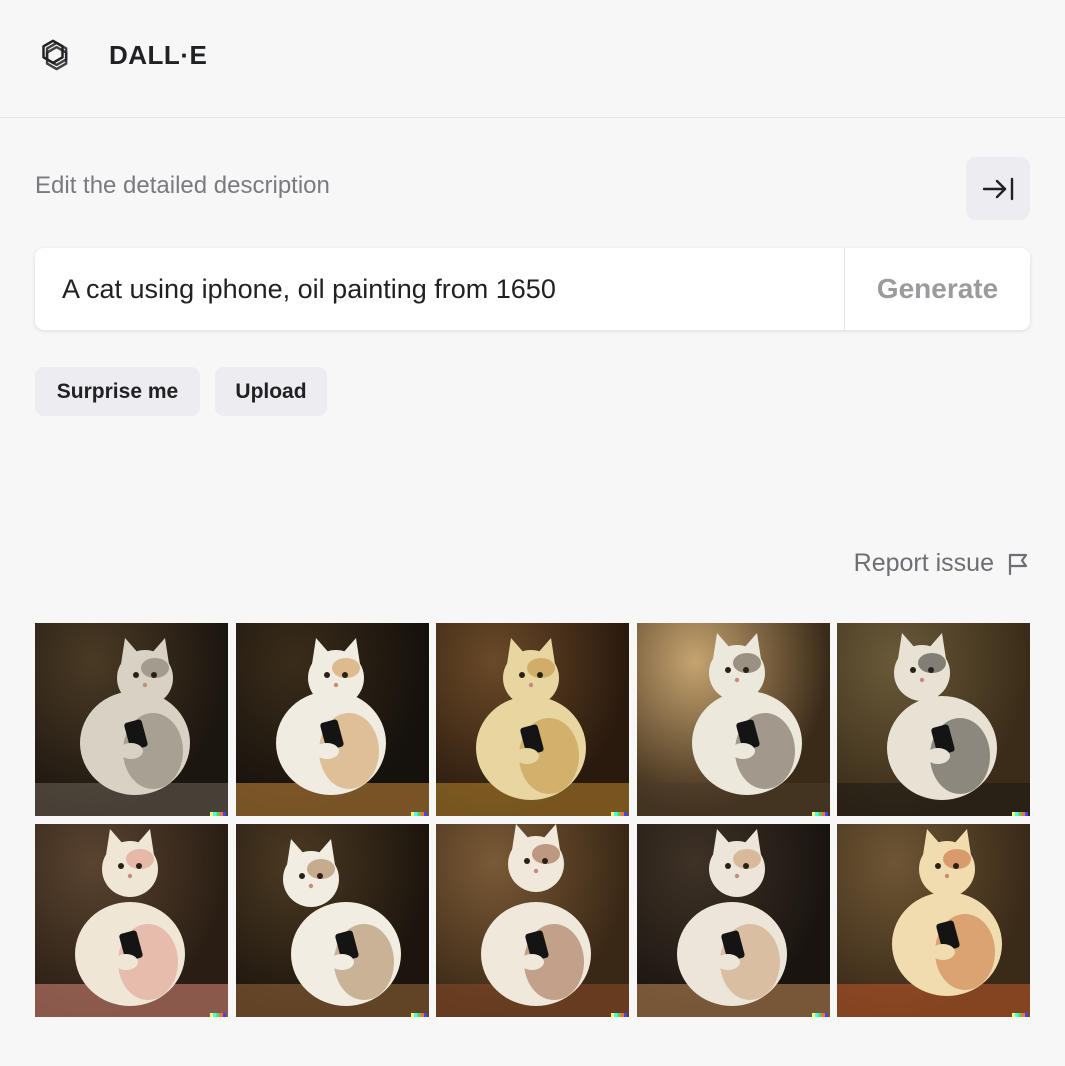 This screenshot has height=1066, width=1065. Describe the element at coordinates (937, 289) in the screenshot. I see `generate-button: Generate` at that location.